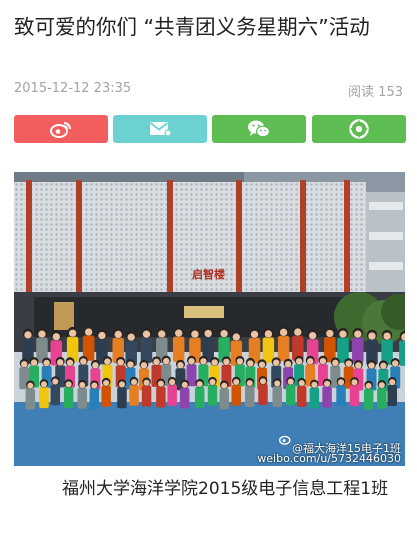 The width and height of the screenshot is (417, 549). I want to click on share-moments-button, so click(359, 129).